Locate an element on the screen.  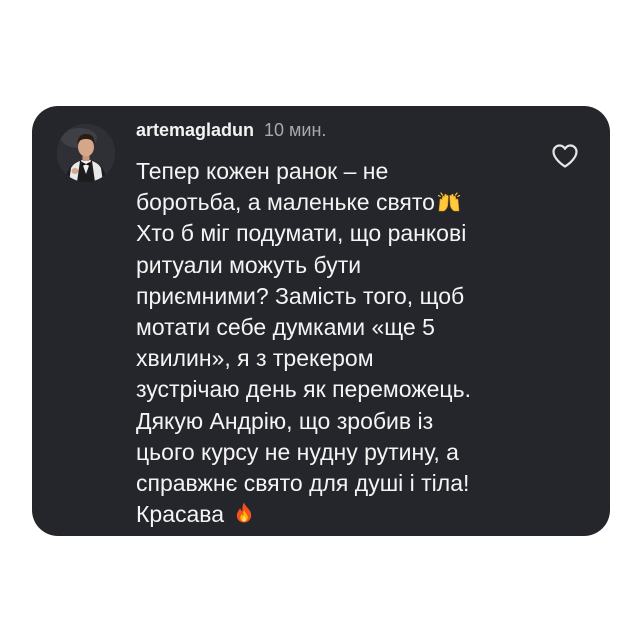
like-button is located at coordinates (565, 156).